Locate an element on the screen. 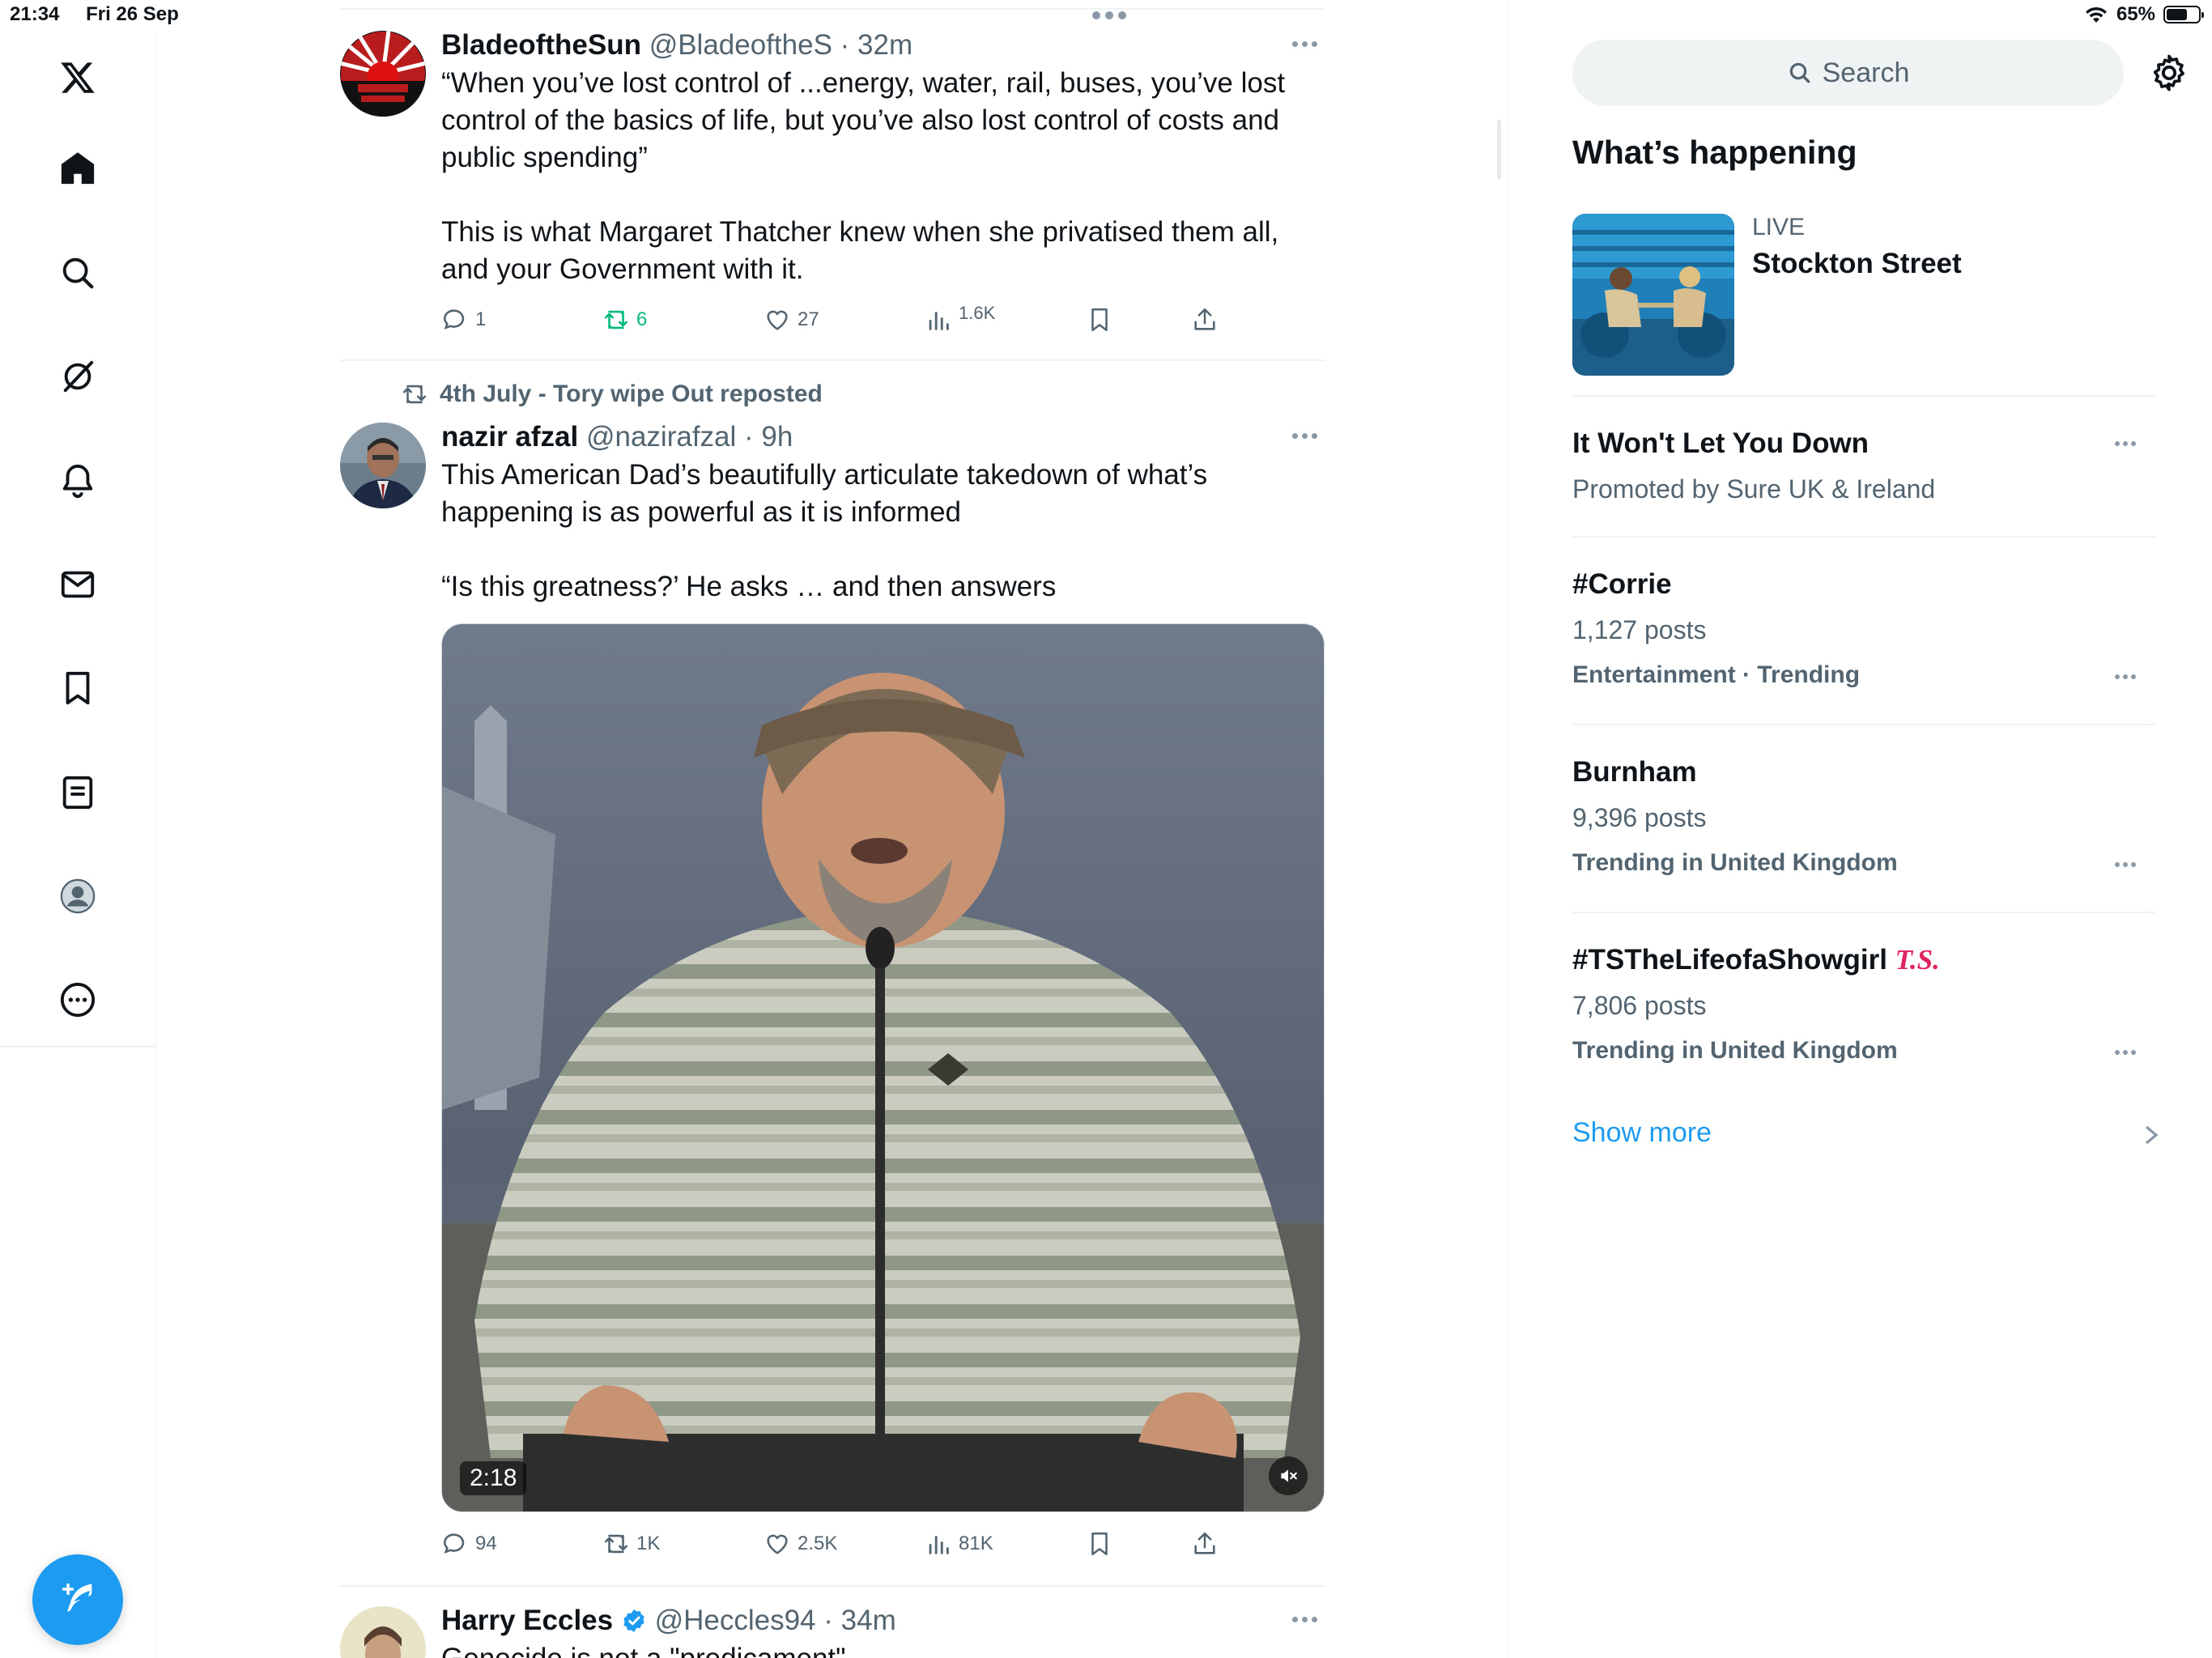 The width and height of the screenshot is (2212, 1658). mute-button is located at coordinates (1288, 1475).